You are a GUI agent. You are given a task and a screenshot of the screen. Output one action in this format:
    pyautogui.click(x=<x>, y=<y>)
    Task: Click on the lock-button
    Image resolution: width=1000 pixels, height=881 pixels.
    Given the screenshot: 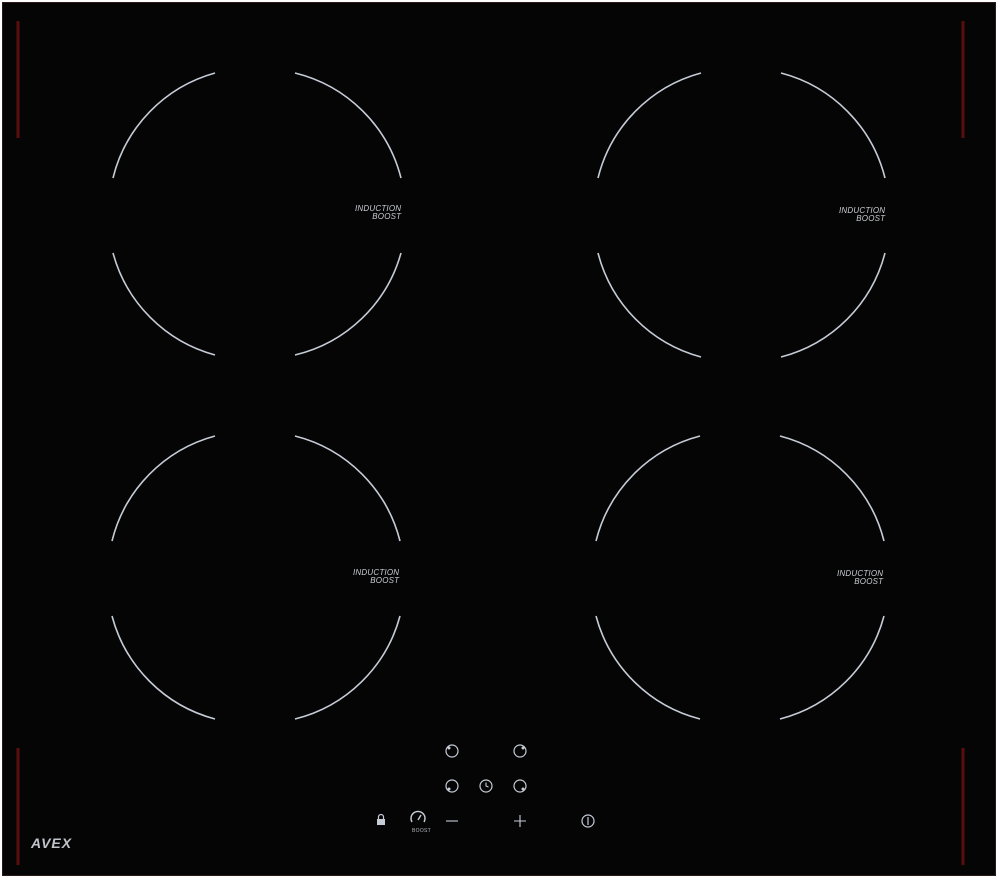 What is the action you would take?
    pyautogui.click(x=385, y=823)
    